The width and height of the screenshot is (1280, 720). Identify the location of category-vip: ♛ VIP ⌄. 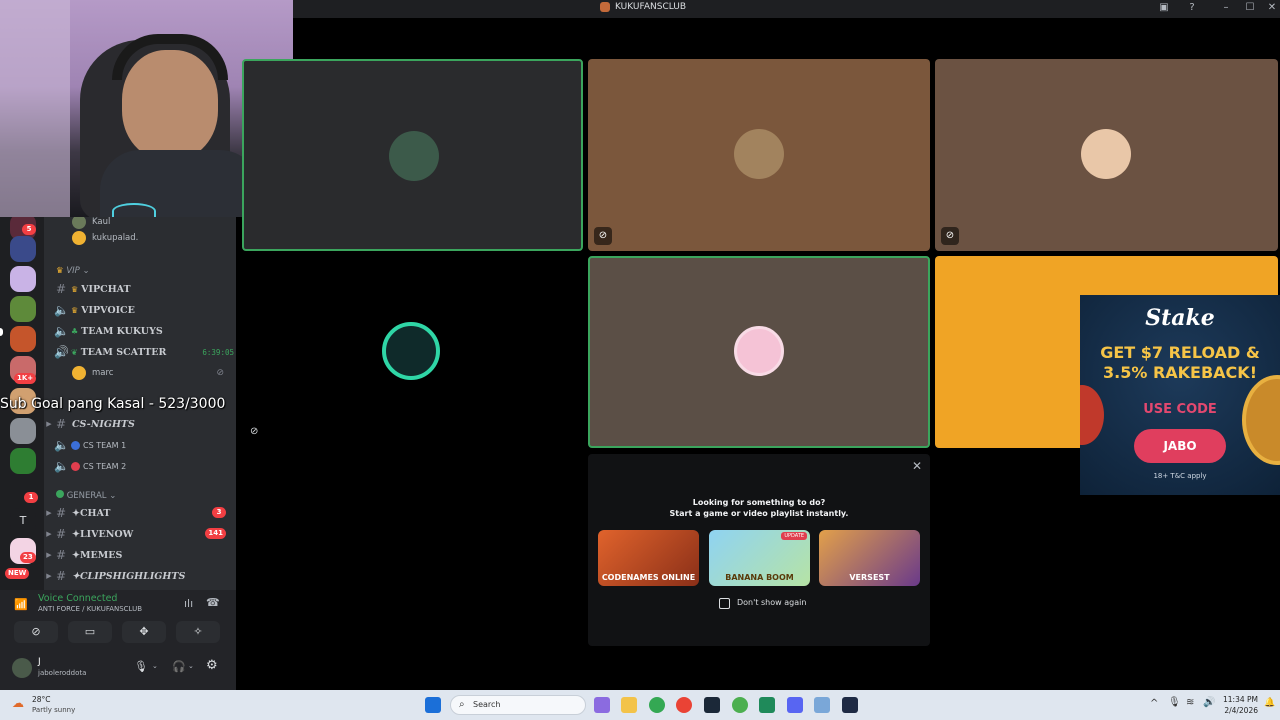
(73, 271).